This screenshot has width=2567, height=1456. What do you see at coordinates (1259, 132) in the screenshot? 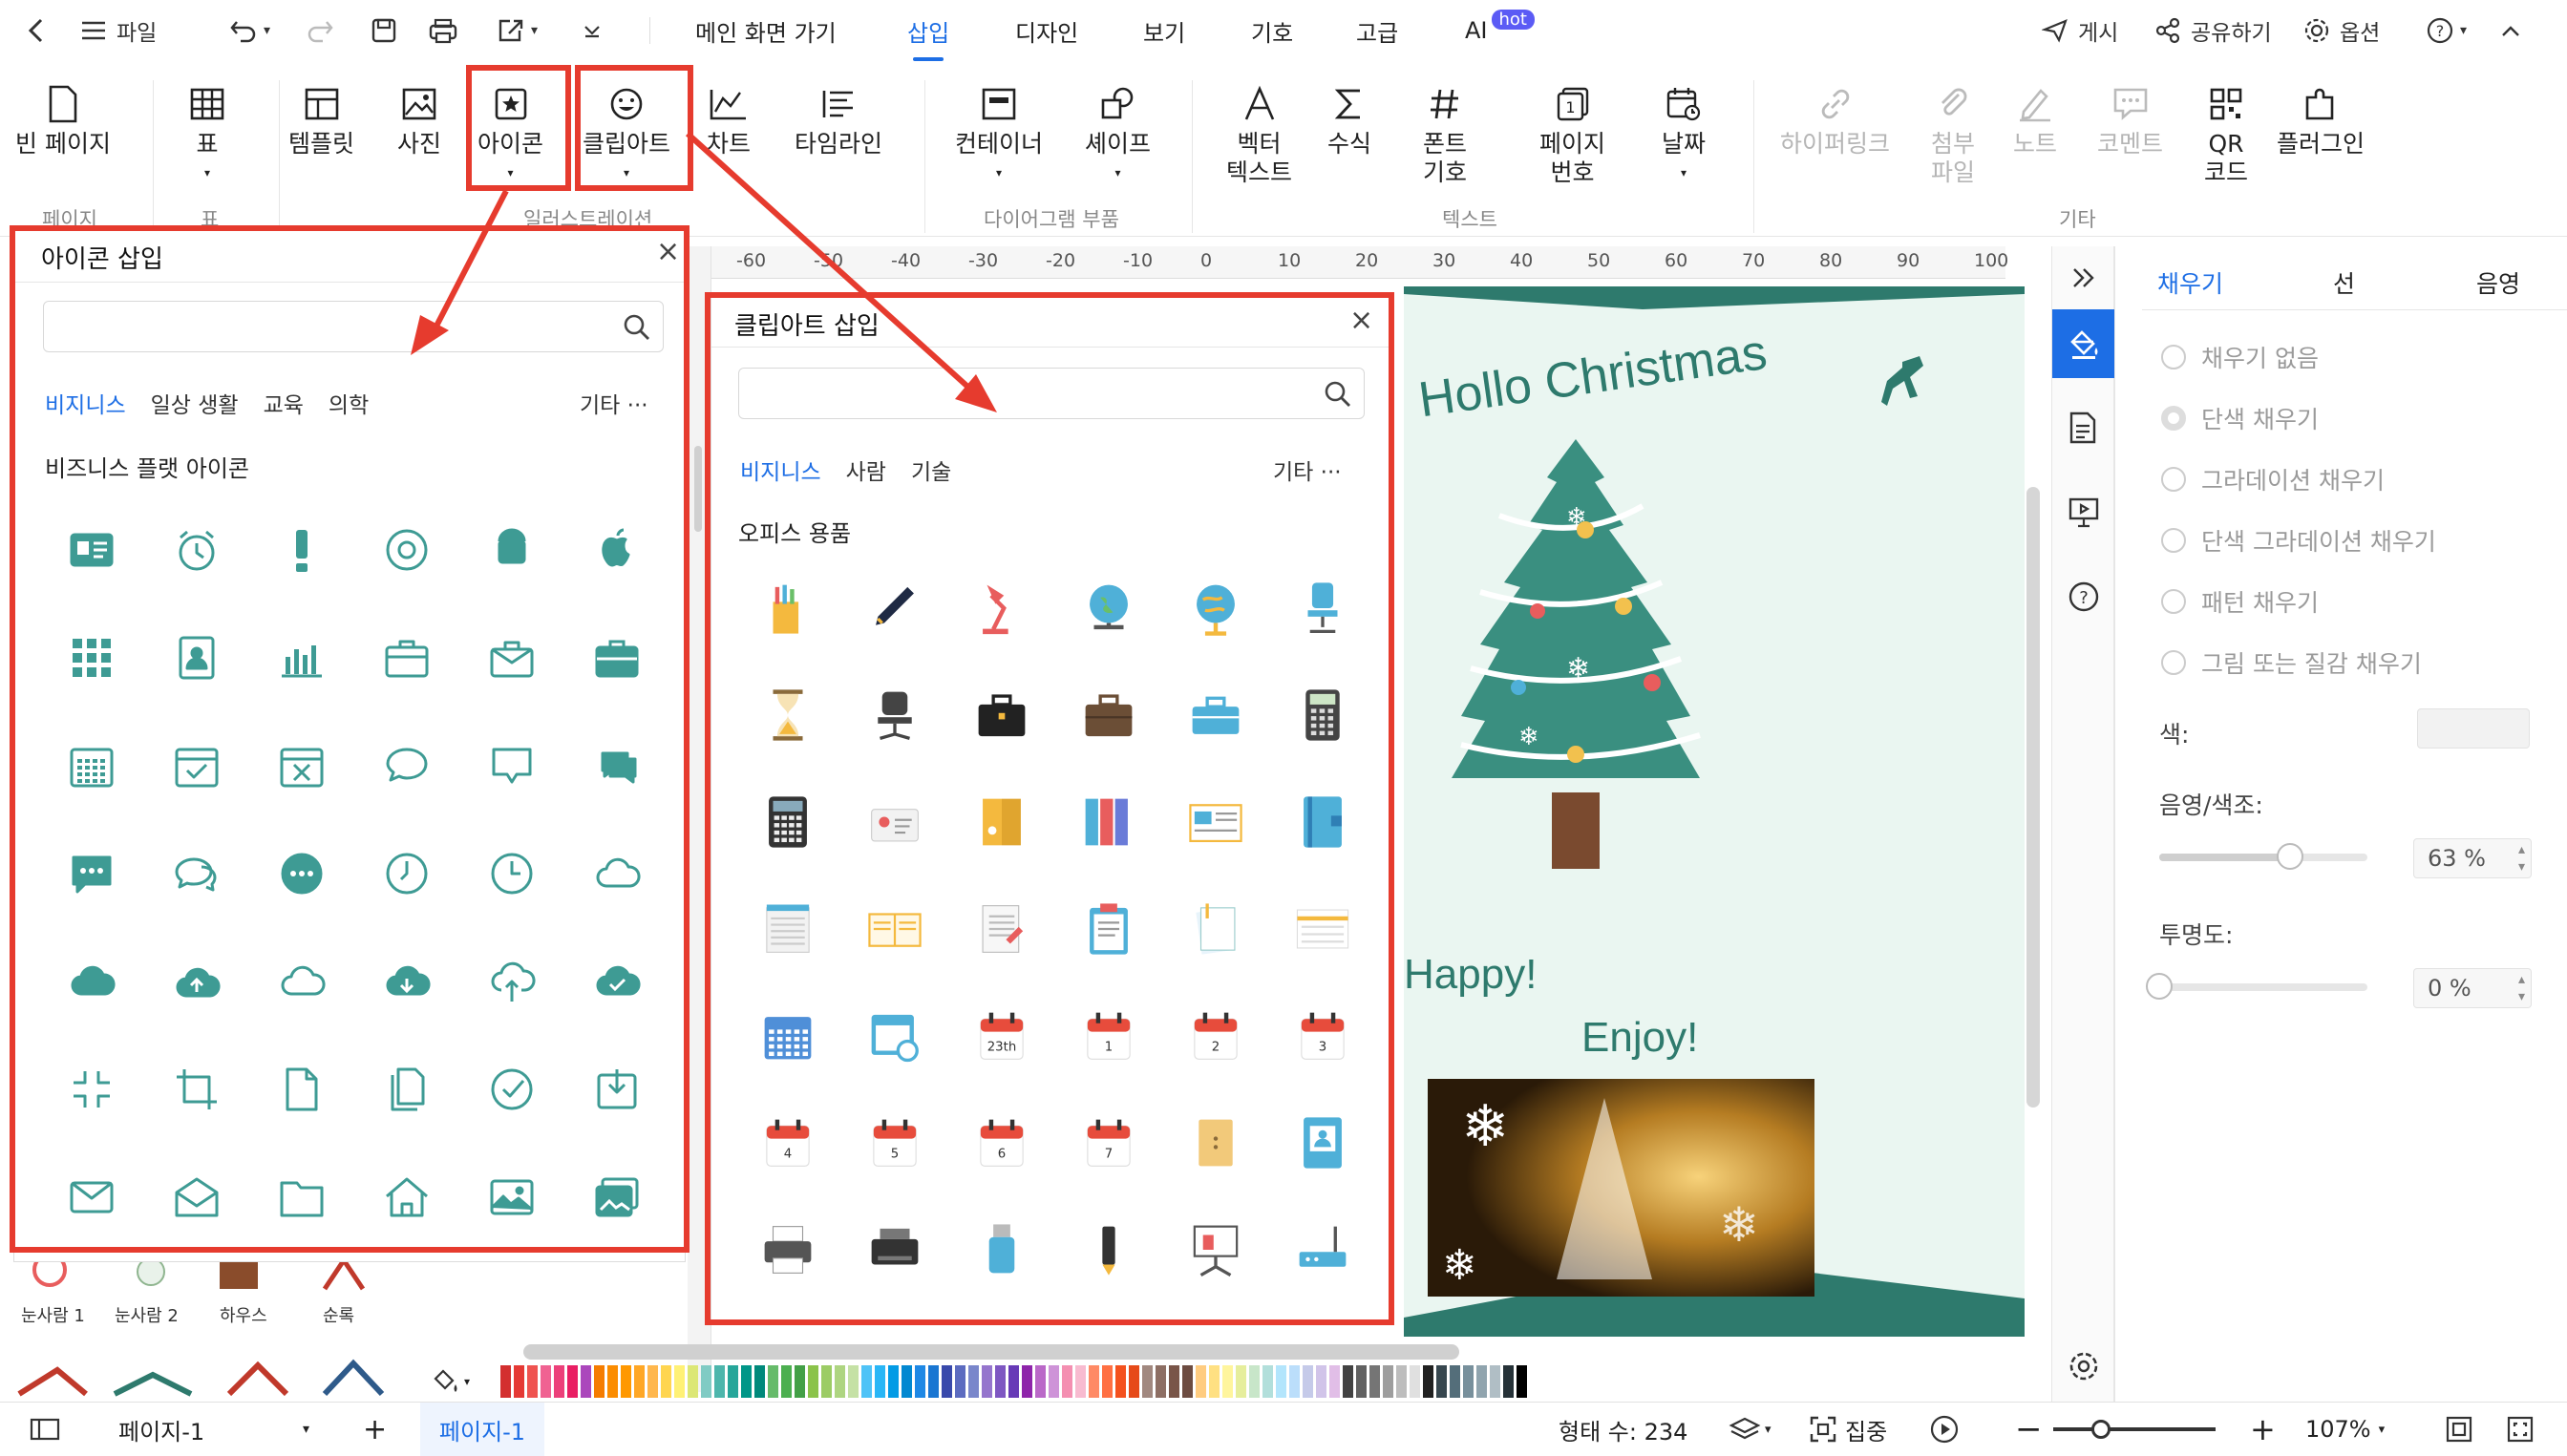
I see `vector-text-button: 벡터 텍스트` at bounding box center [1259, 132].